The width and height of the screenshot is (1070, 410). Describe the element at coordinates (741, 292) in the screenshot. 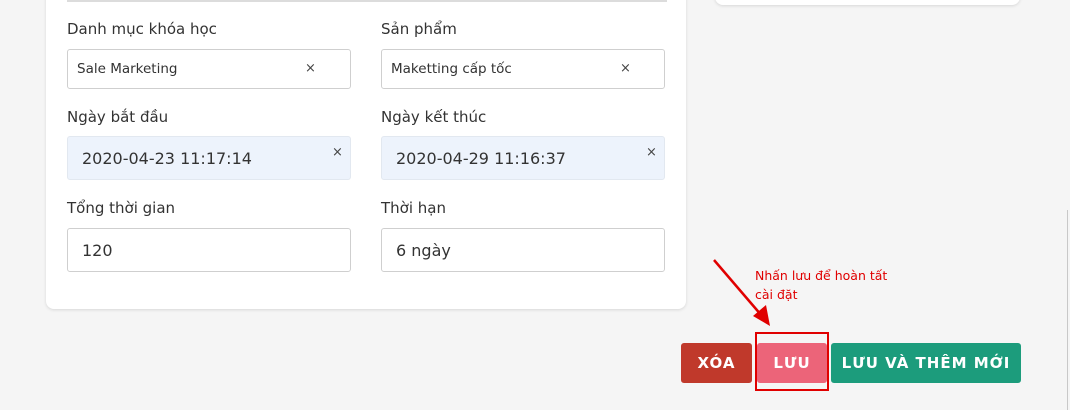

I see `annotation-arrow-icon` at that location.